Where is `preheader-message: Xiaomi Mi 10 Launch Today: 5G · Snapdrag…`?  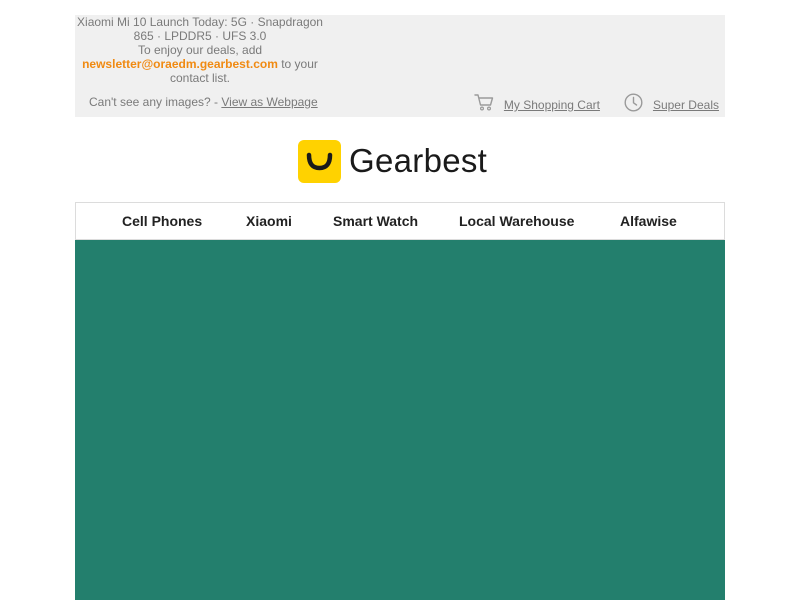 preheader-message: Xiaomi Mi 10 Launch Today: 5G · Snapdrag… is located at coordinates (200, 50).